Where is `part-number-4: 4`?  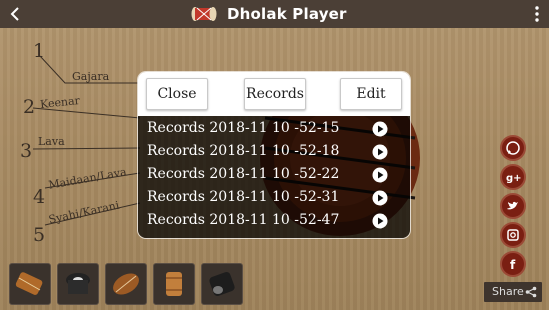
part-number-4: 4 is located at coordinates (39, 197).